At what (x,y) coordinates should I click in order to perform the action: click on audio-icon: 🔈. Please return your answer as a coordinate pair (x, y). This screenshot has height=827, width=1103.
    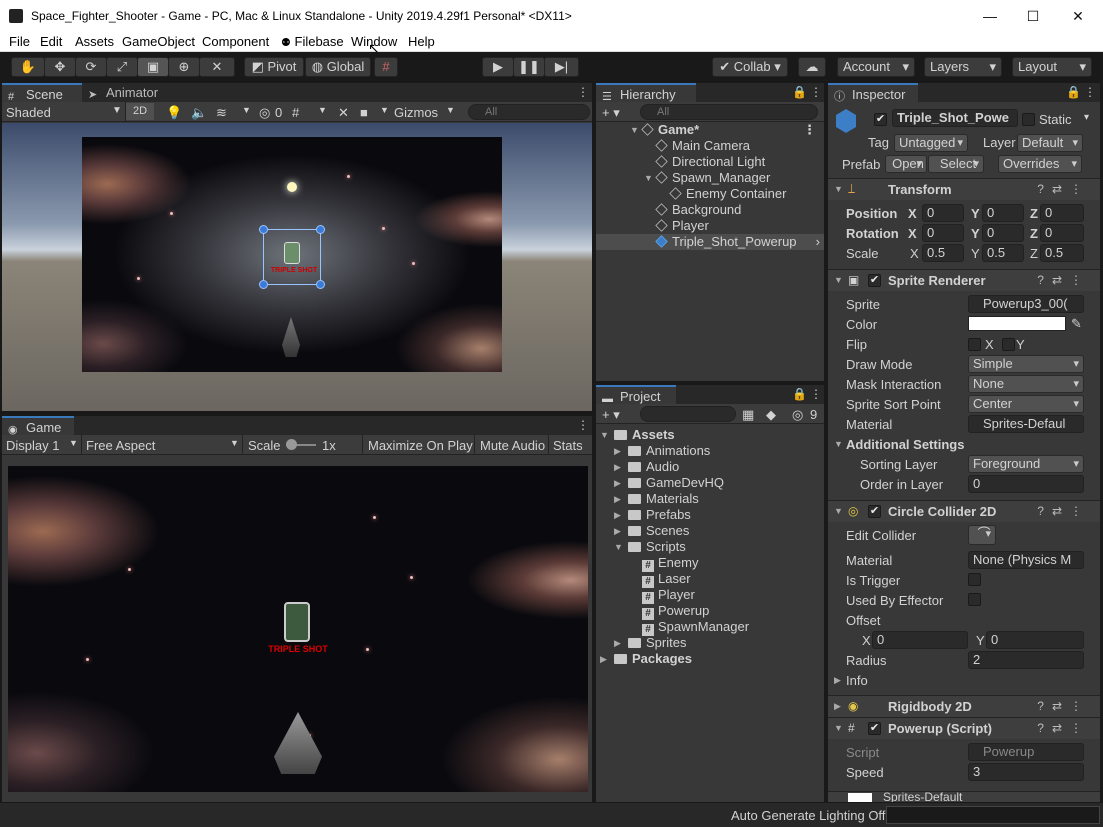
    Looking at the image, I should click on (199, 113).